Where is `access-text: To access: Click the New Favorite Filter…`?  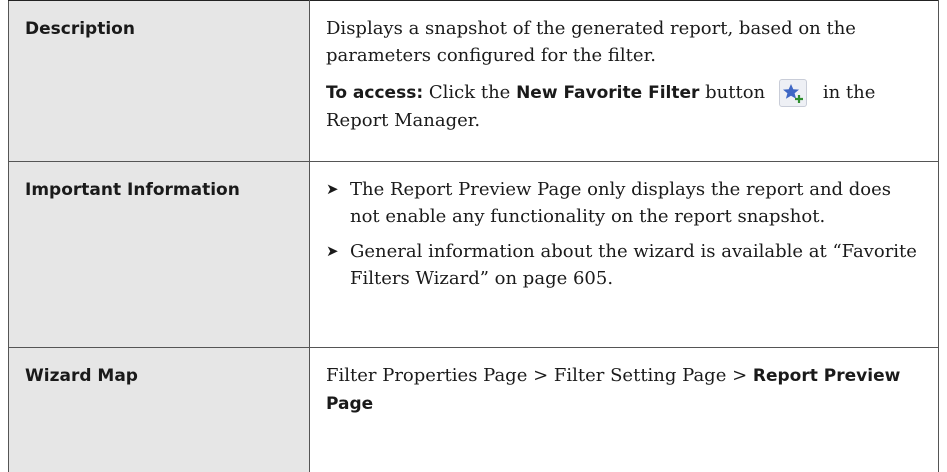
access-text: To access: Click the New Favorite Filter… is located at coordinates (624, 106).